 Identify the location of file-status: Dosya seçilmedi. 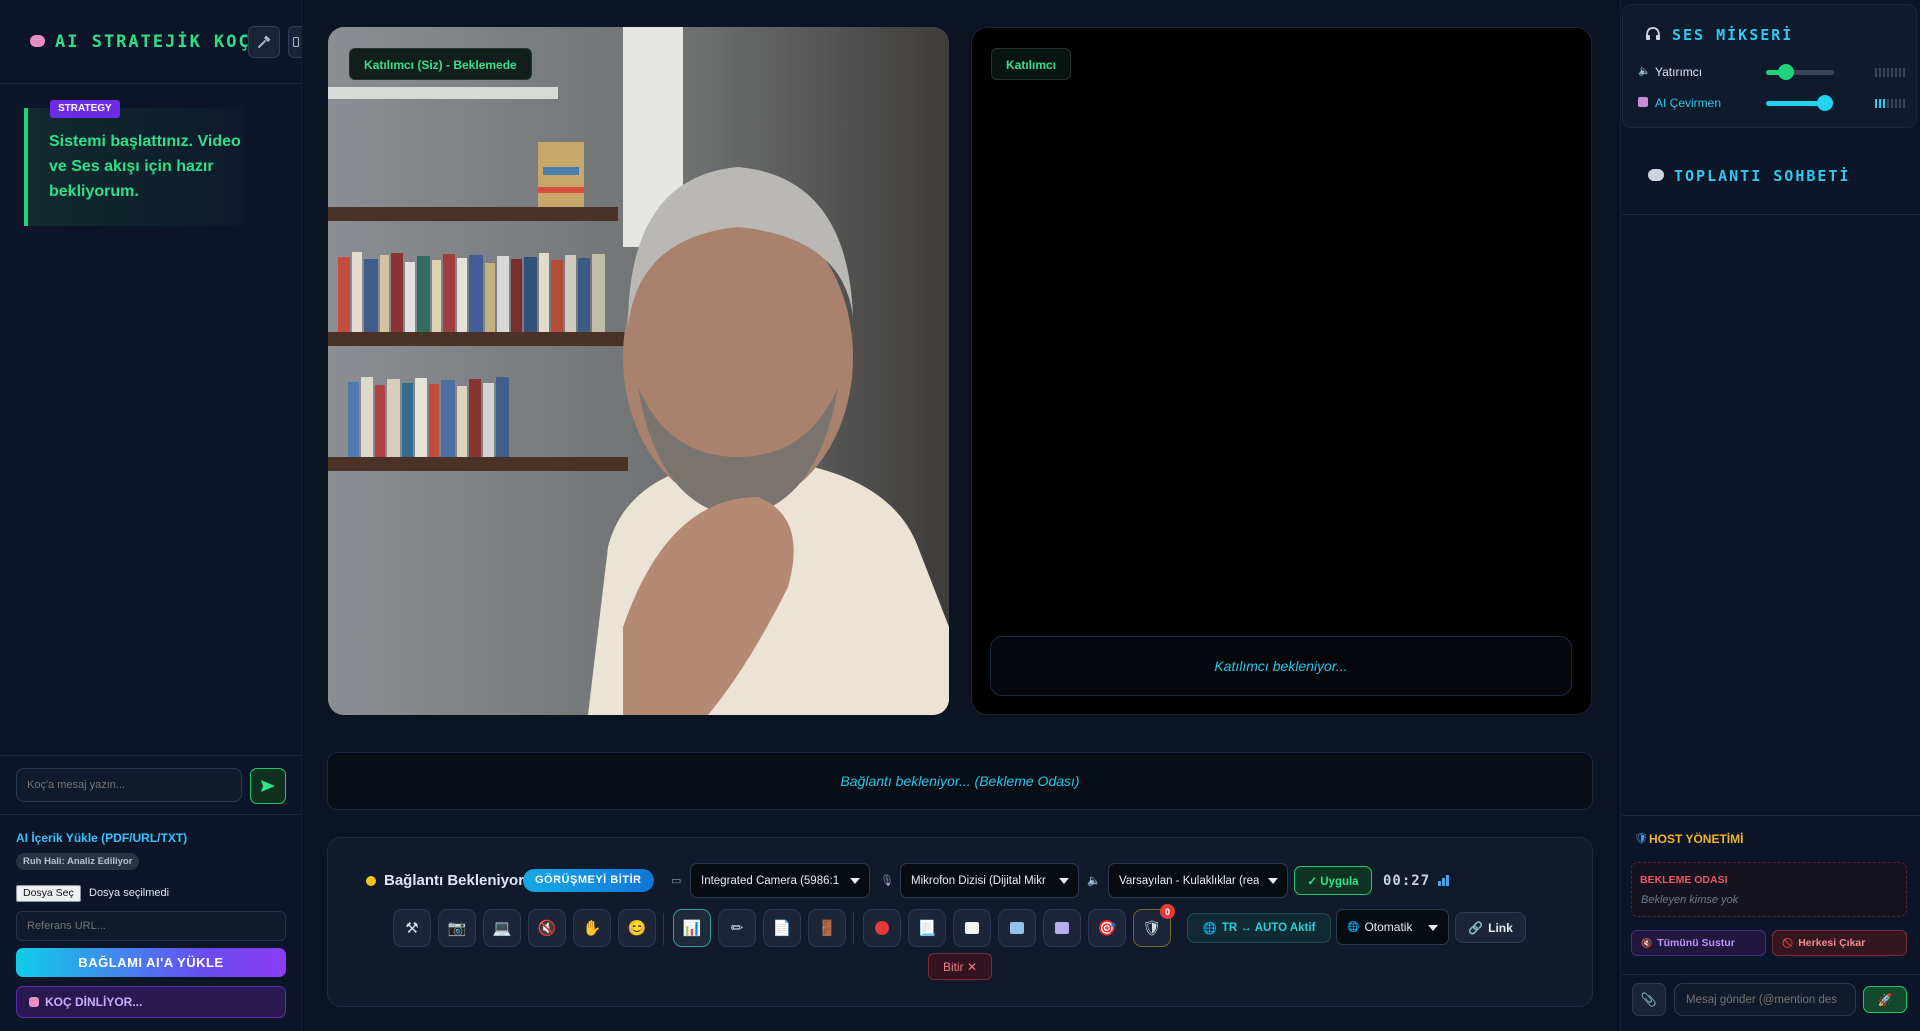
(129, 893).